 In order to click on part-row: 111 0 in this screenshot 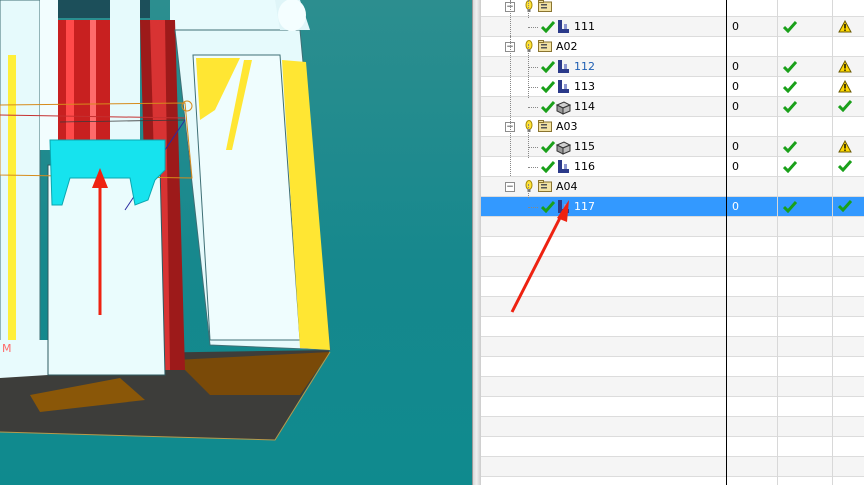, I will do `click(672, 27)`.